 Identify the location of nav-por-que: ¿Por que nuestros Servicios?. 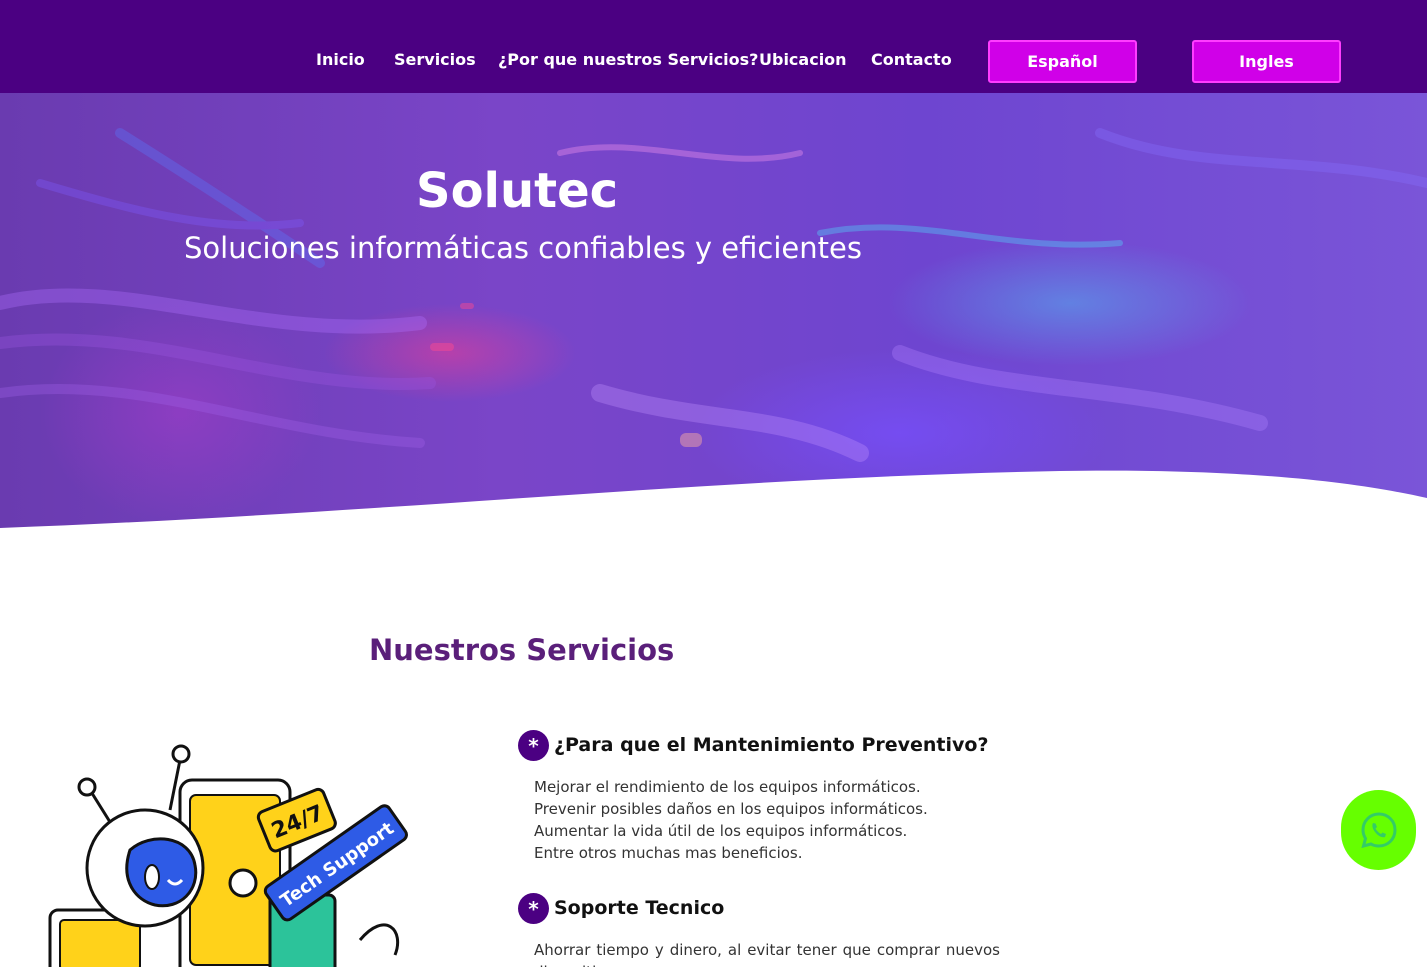
(628, 59).